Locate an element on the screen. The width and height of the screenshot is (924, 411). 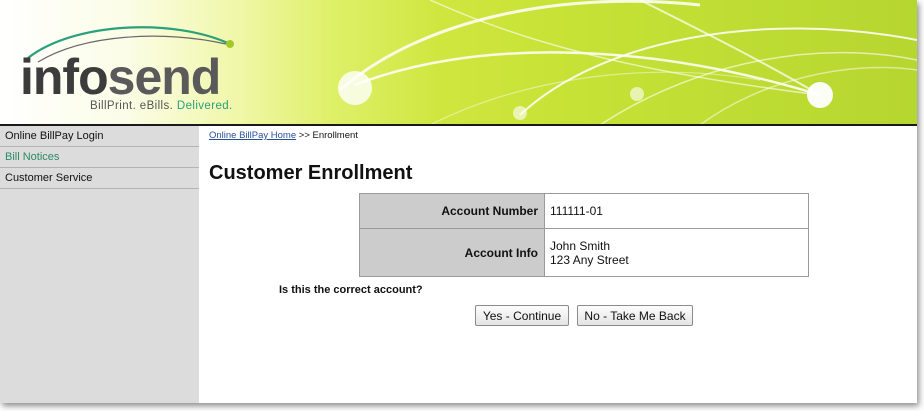
sidebar-item-online-billpay-login: Online BillPay Login is located at coordinates (99, 136).